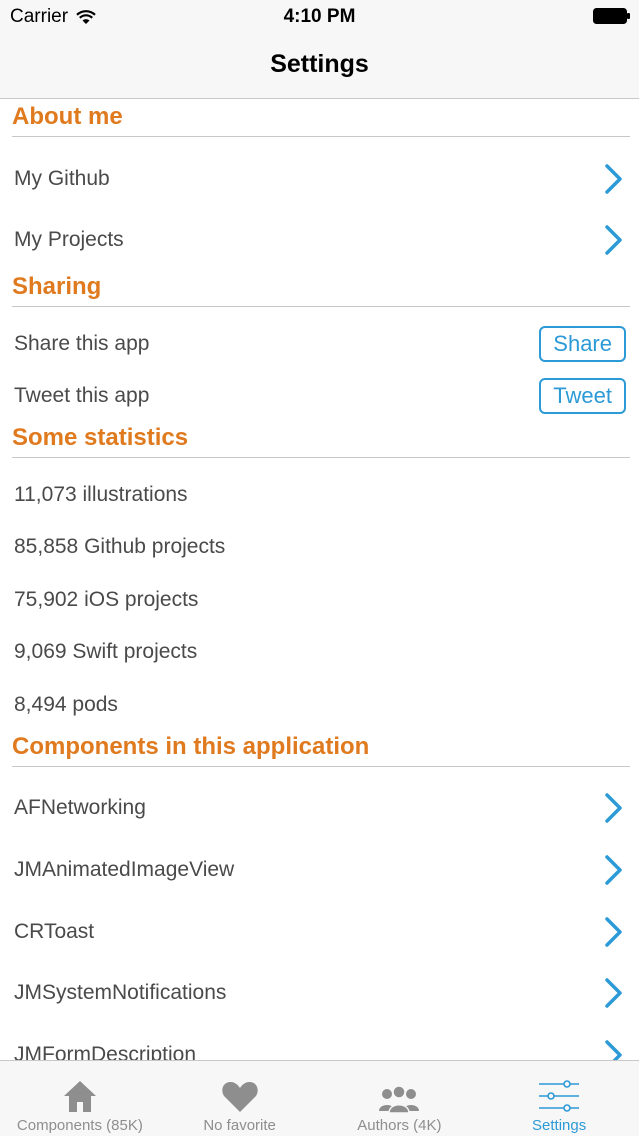 This screenshot has width=639, height=1136. I want to click on list-item-jmsystemnotifications: JMSystemNotifications, so click(320, 993).